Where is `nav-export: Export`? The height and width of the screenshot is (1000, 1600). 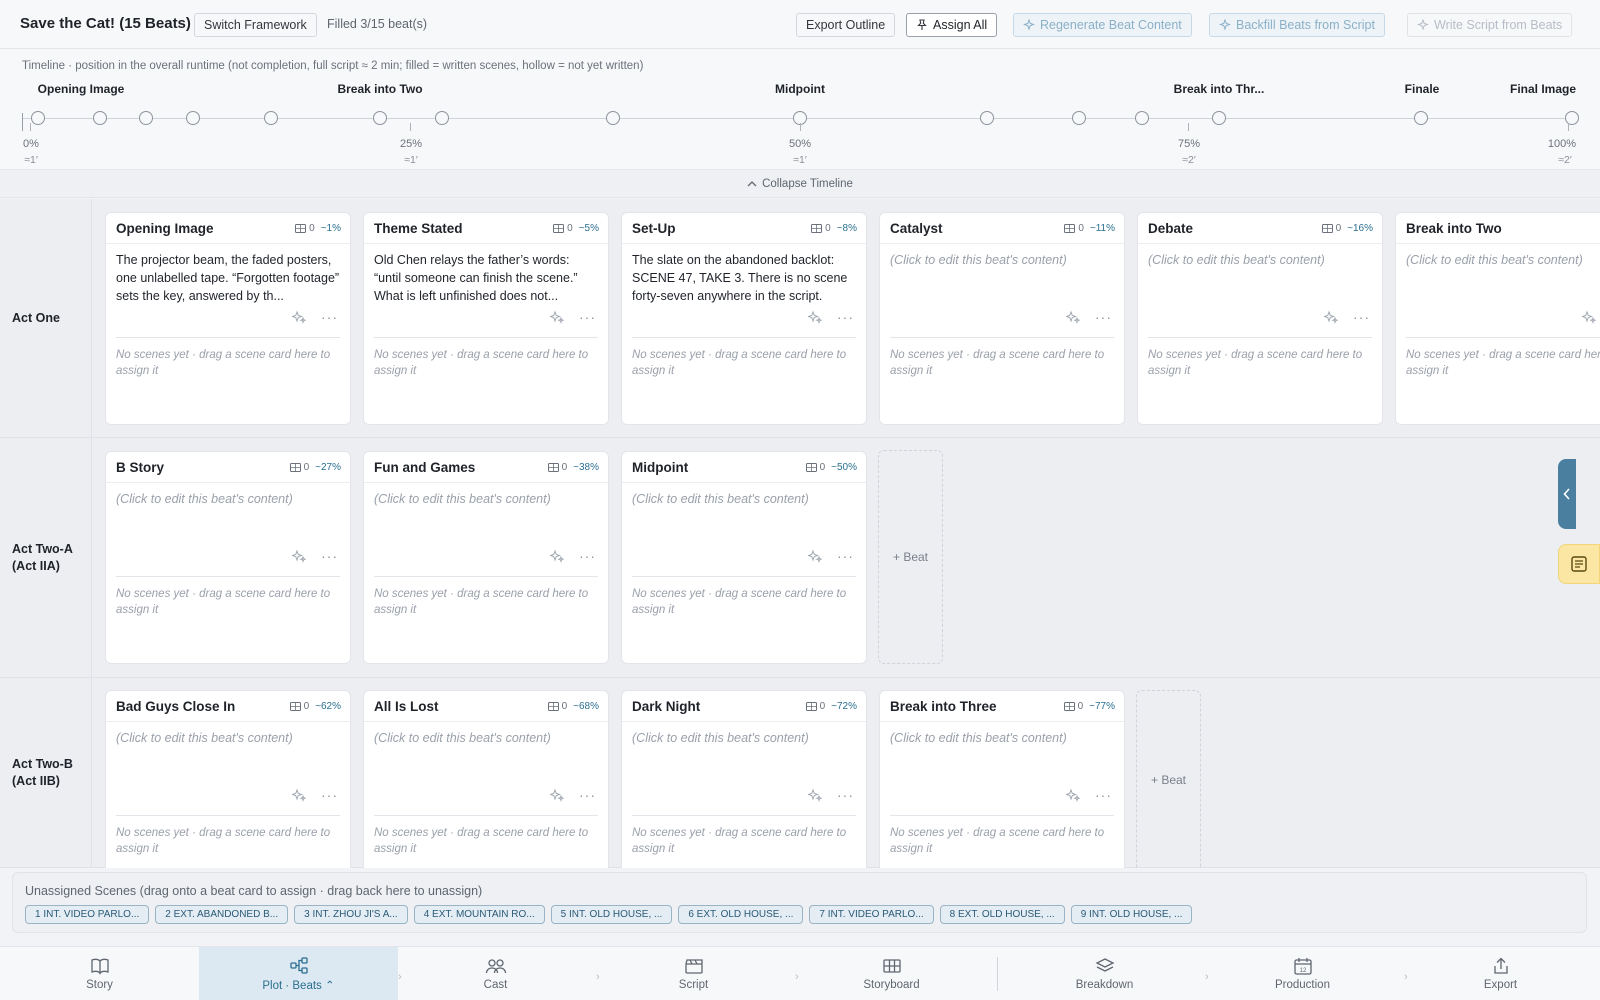 nav-export: Export is located at coordinates (1500, 973).